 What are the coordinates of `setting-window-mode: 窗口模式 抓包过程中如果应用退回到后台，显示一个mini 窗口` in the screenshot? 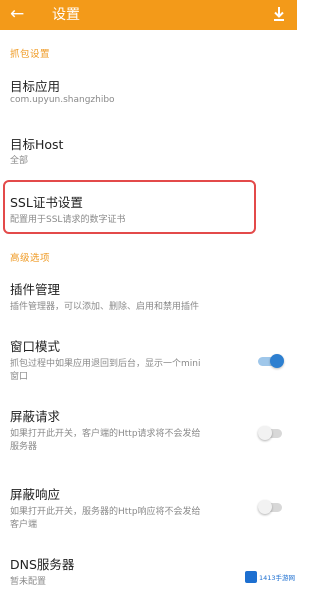 It's located at (148, 361).